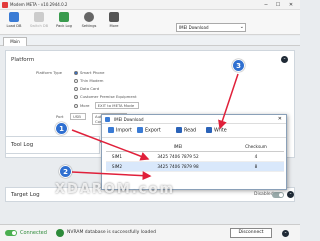 The image size is (320, 241). I want to click on arrow-to-sim1, so click(110, 145).